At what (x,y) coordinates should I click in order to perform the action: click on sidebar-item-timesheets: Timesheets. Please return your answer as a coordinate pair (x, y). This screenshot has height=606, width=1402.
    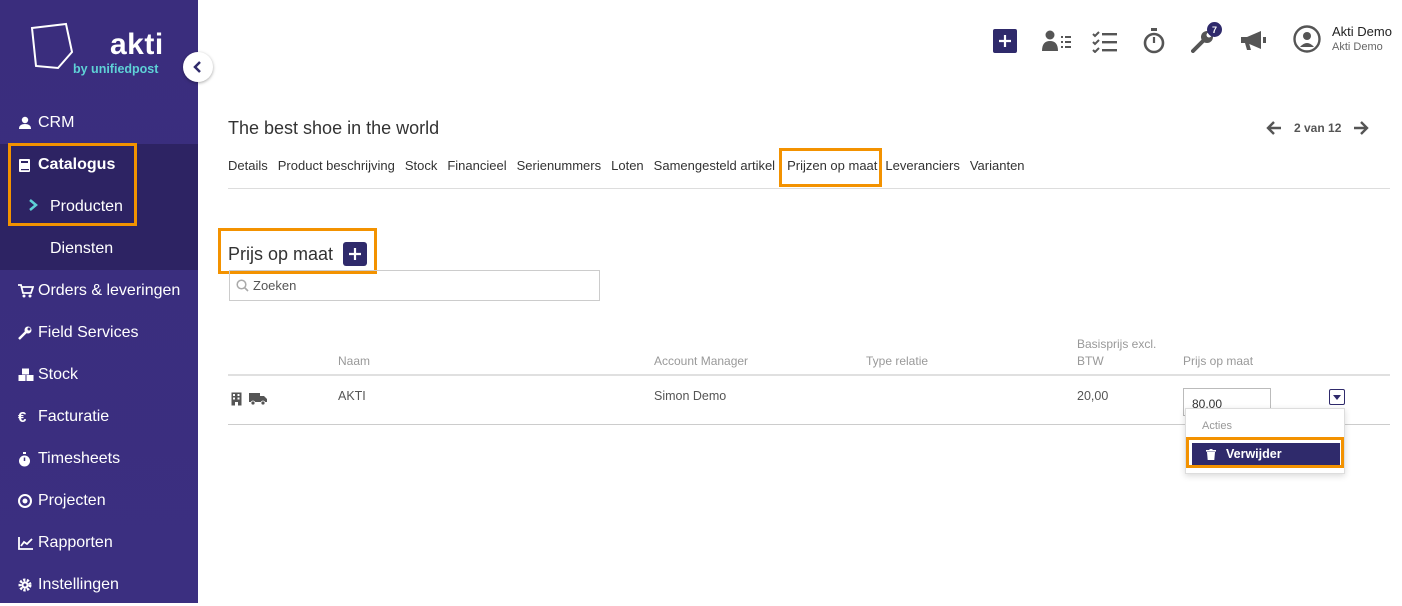
    Looking at the image, I should click on (99, 459).